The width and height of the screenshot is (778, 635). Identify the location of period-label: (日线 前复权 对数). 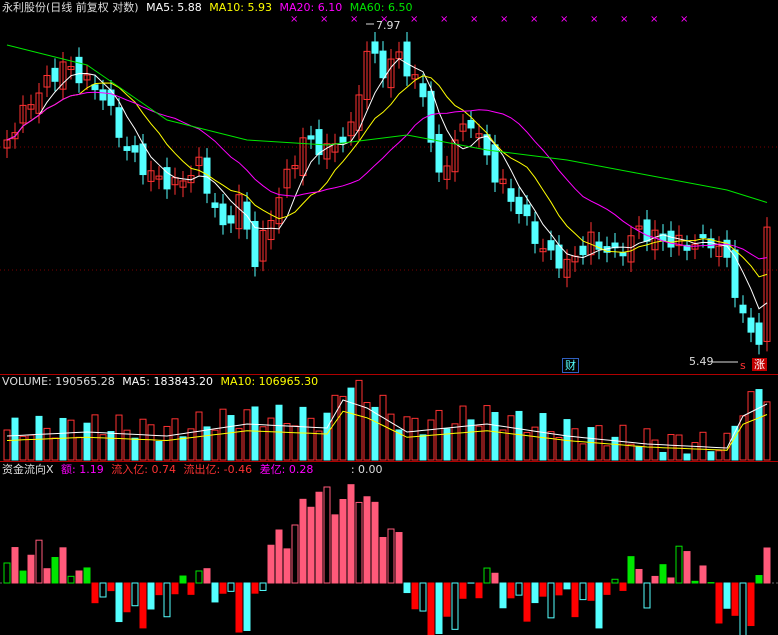
(92, 7).